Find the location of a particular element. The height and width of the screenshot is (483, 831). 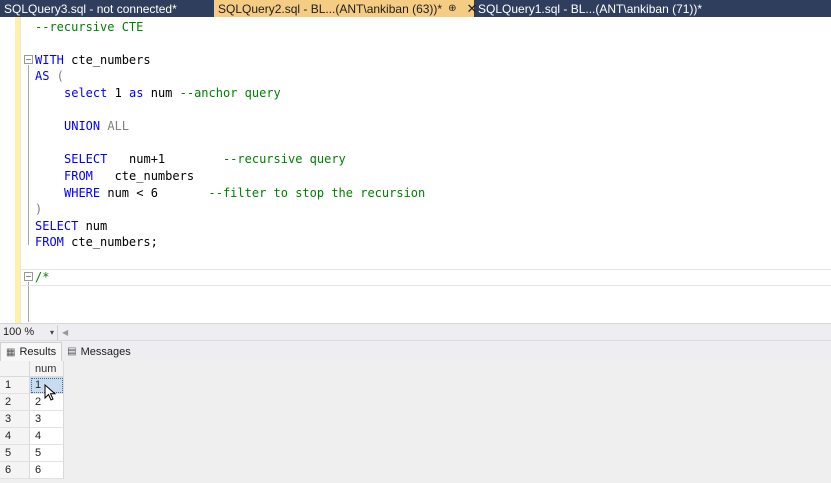

tab-label: SQLQuery3.sql - not connected* is located at coordinates (90, 8).